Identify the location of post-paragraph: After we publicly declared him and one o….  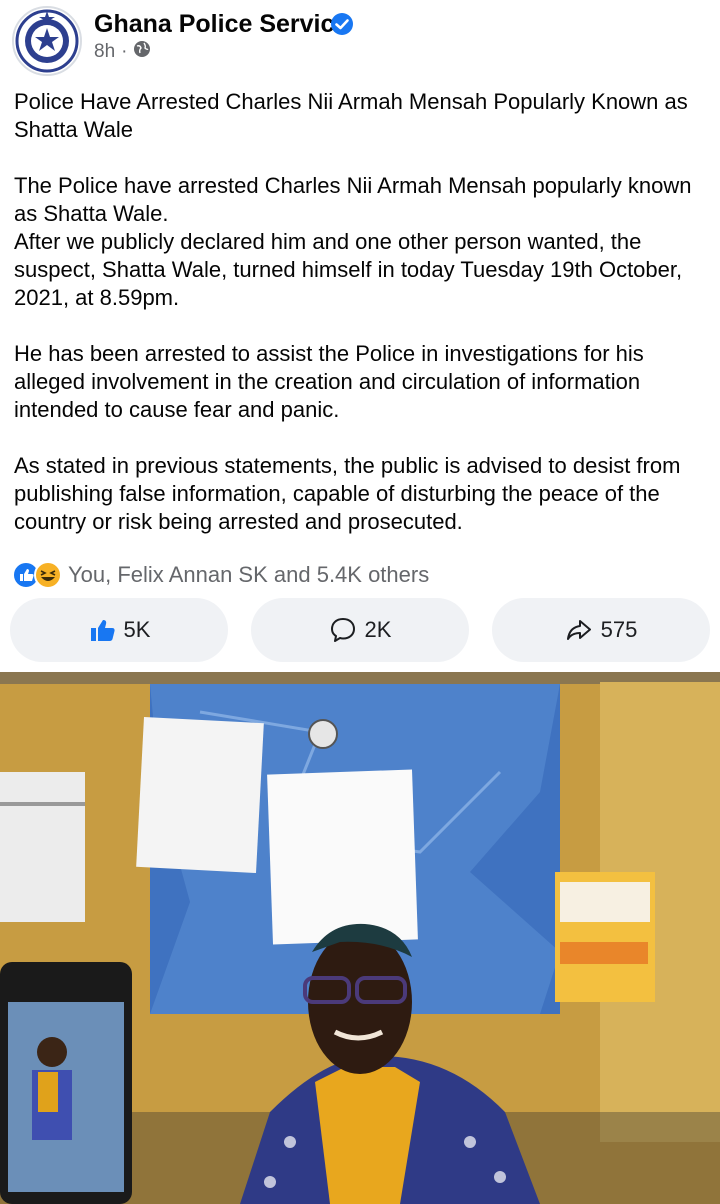
(348, 269).